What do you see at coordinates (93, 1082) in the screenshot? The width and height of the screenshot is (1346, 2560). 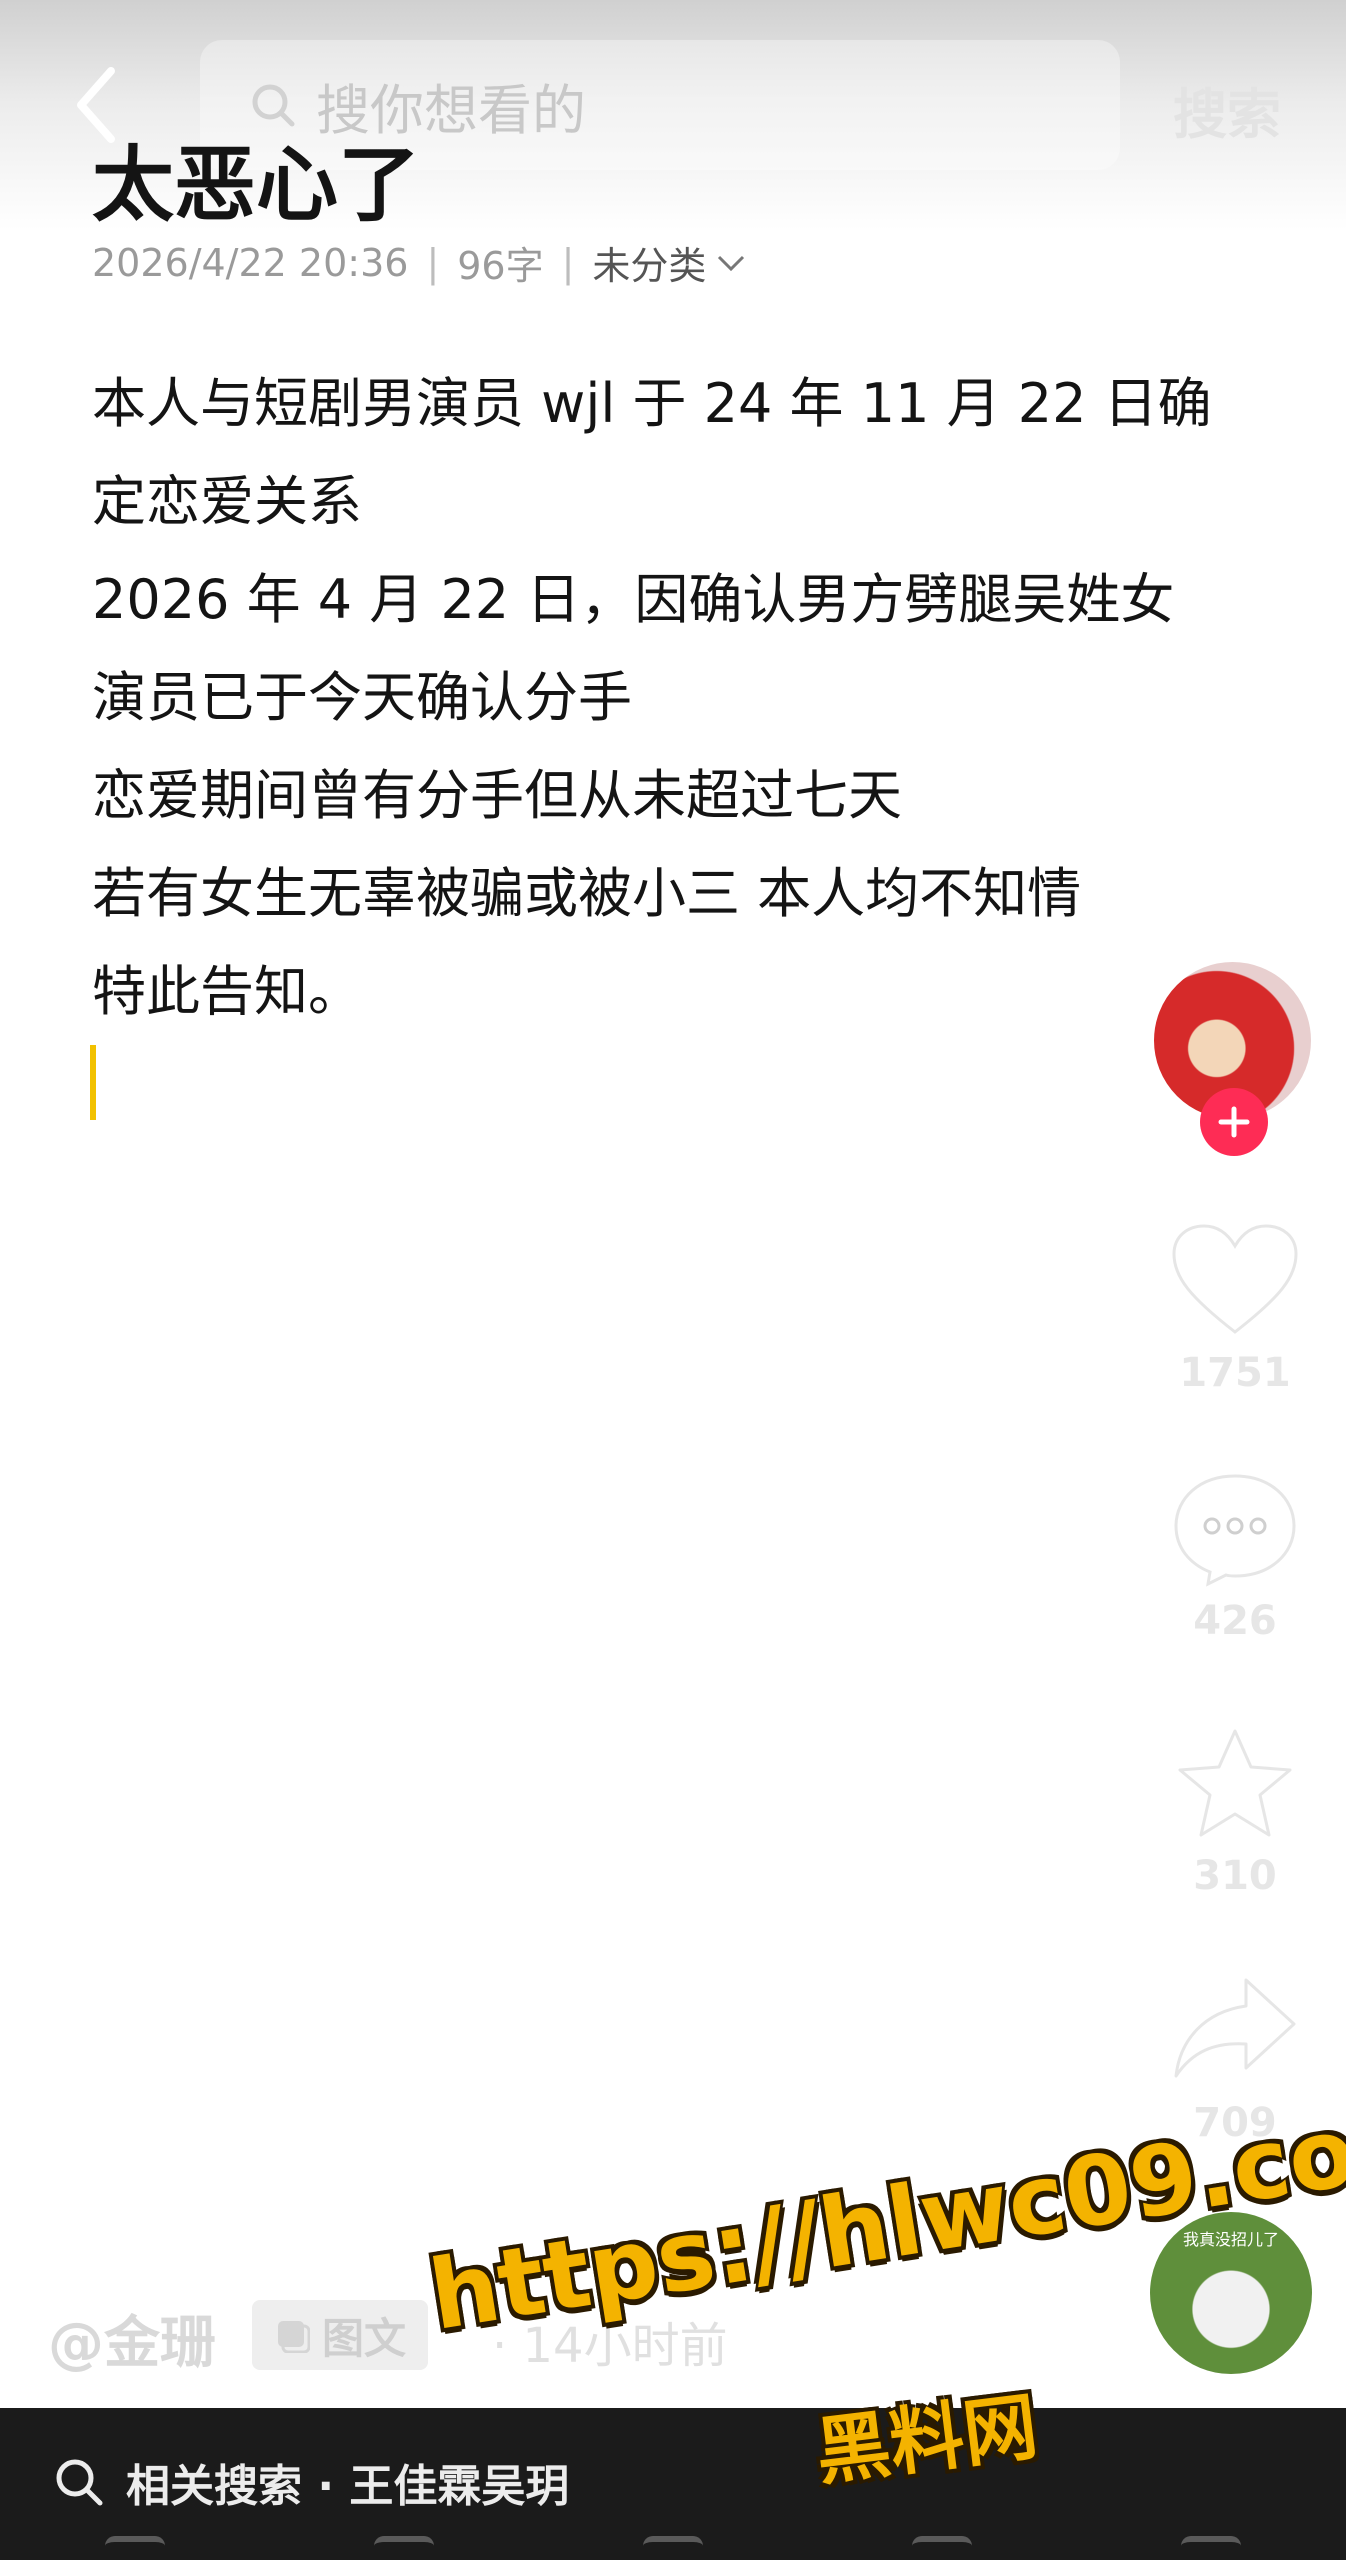 I see `text-caret` at bounding box center [93, 1082].